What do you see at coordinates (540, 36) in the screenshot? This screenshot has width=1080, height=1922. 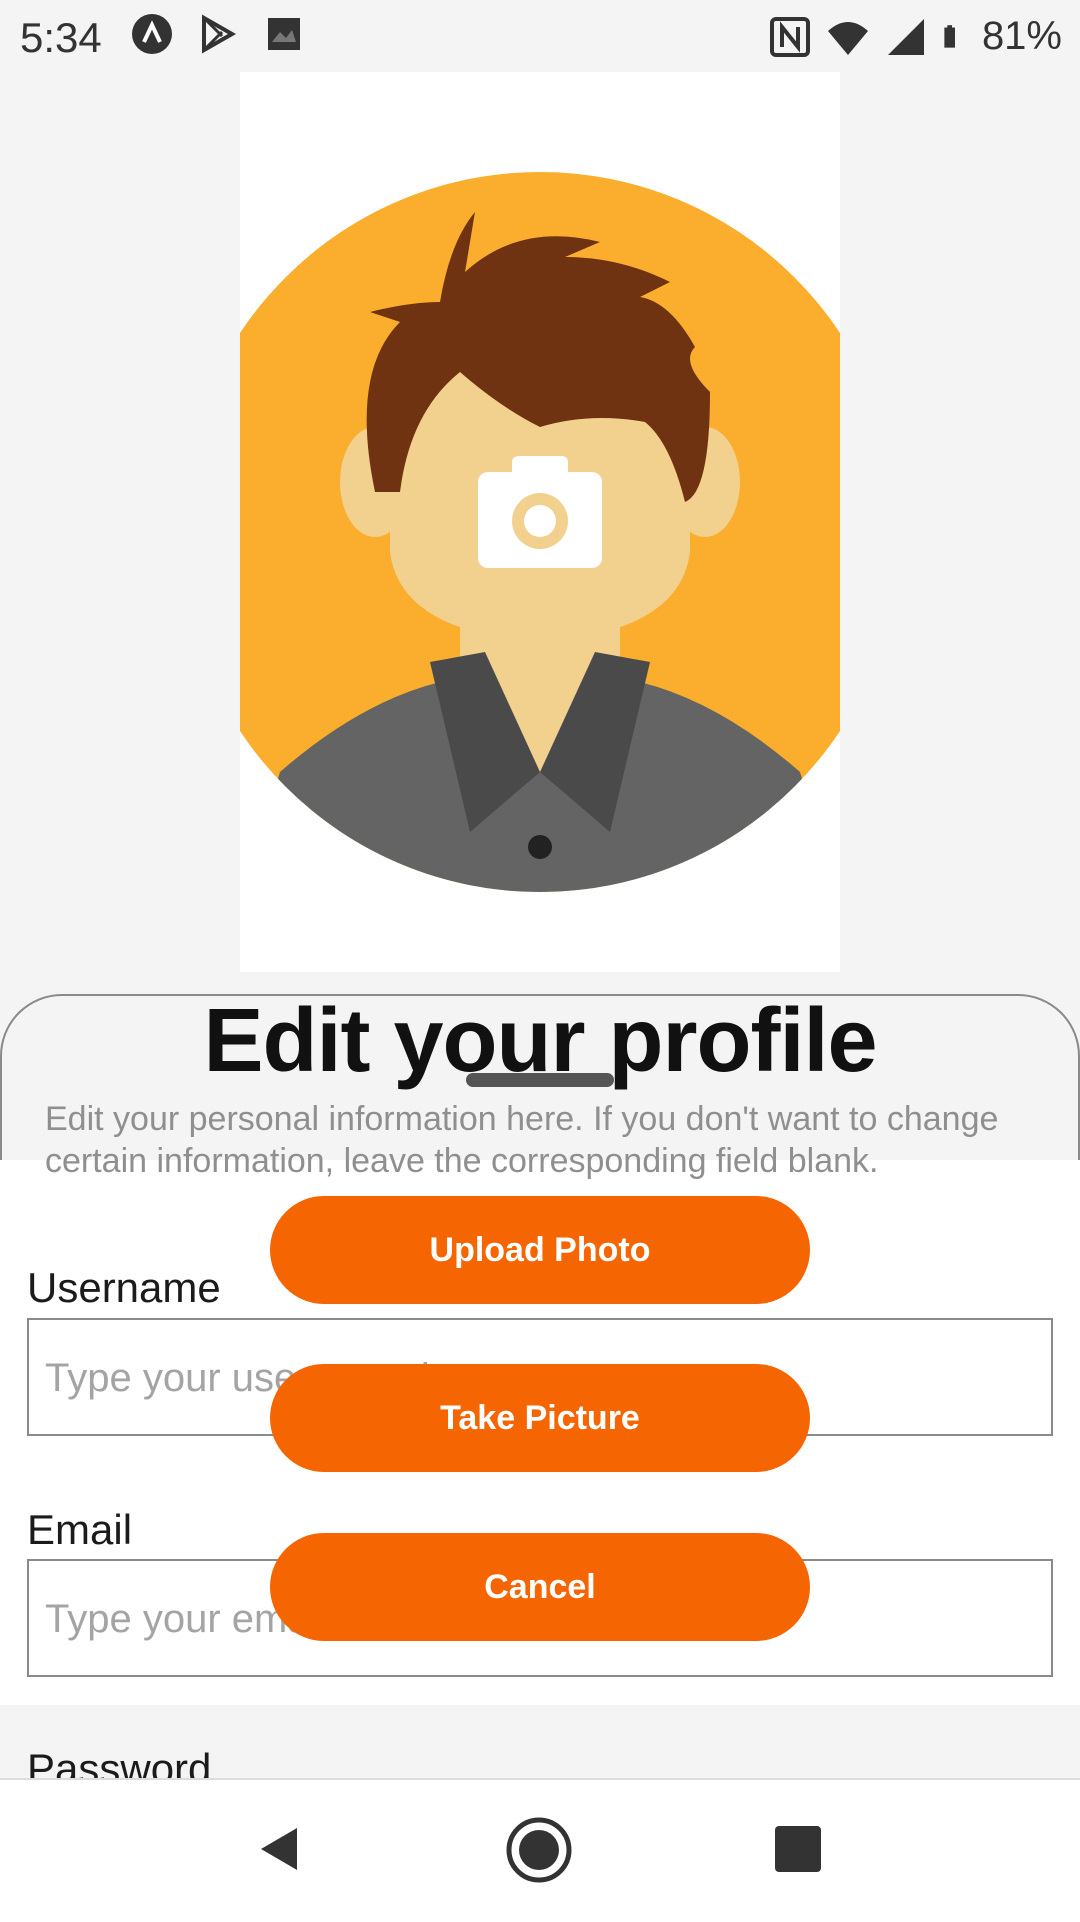 I see `status-bar: 5:34 81%` at bounding box center [540, 36].